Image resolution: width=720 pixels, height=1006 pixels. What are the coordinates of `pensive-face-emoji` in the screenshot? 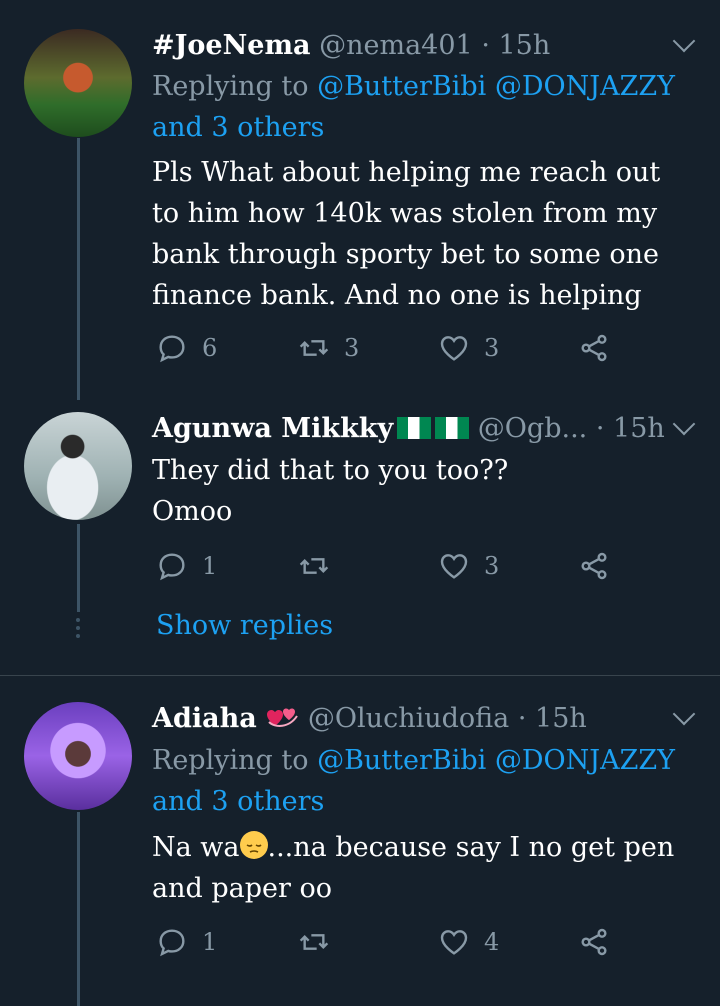 It's located at (253, 845).